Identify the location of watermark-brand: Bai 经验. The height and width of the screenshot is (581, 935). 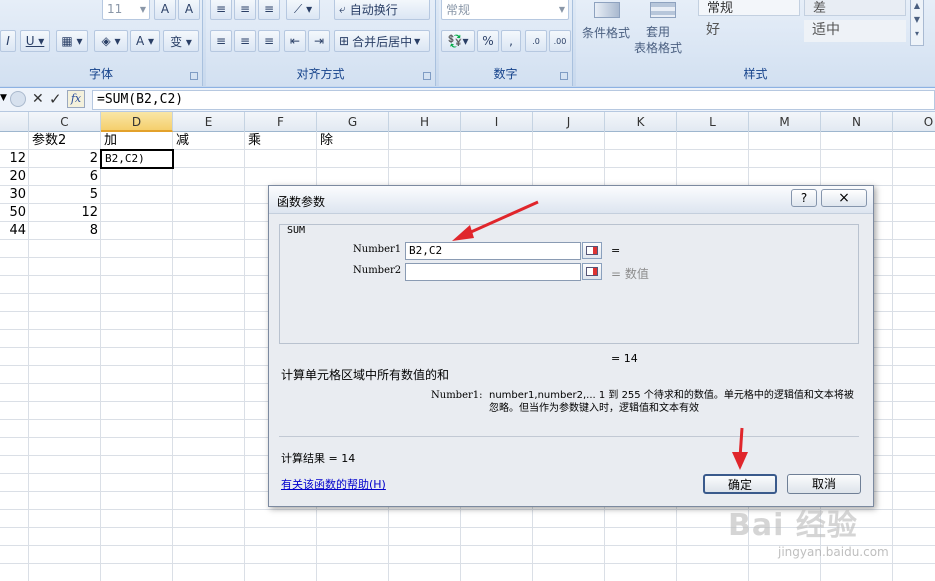
(793, 525).